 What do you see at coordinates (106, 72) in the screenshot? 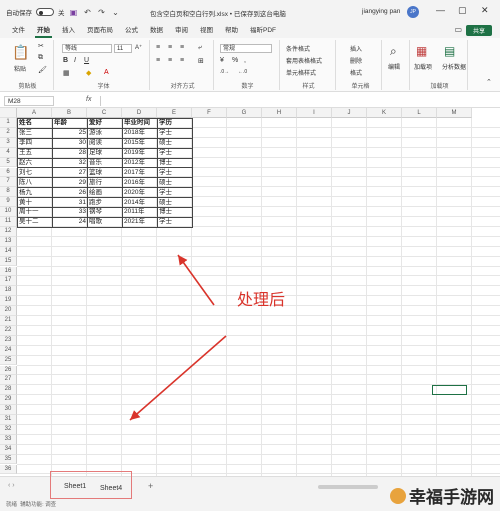
I see `font-color-icon: A` at bounding box center [106, 72].